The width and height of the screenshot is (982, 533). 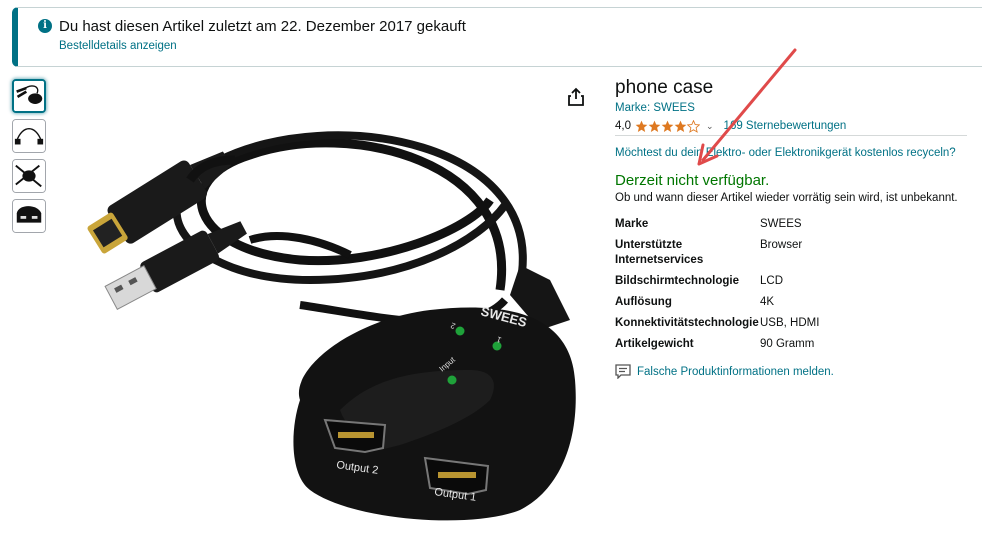 What do you see at coordinates (655, 108) in the screenshot?
I see `brand-link: Marke: SWEES` at bounding box center [655, 108].